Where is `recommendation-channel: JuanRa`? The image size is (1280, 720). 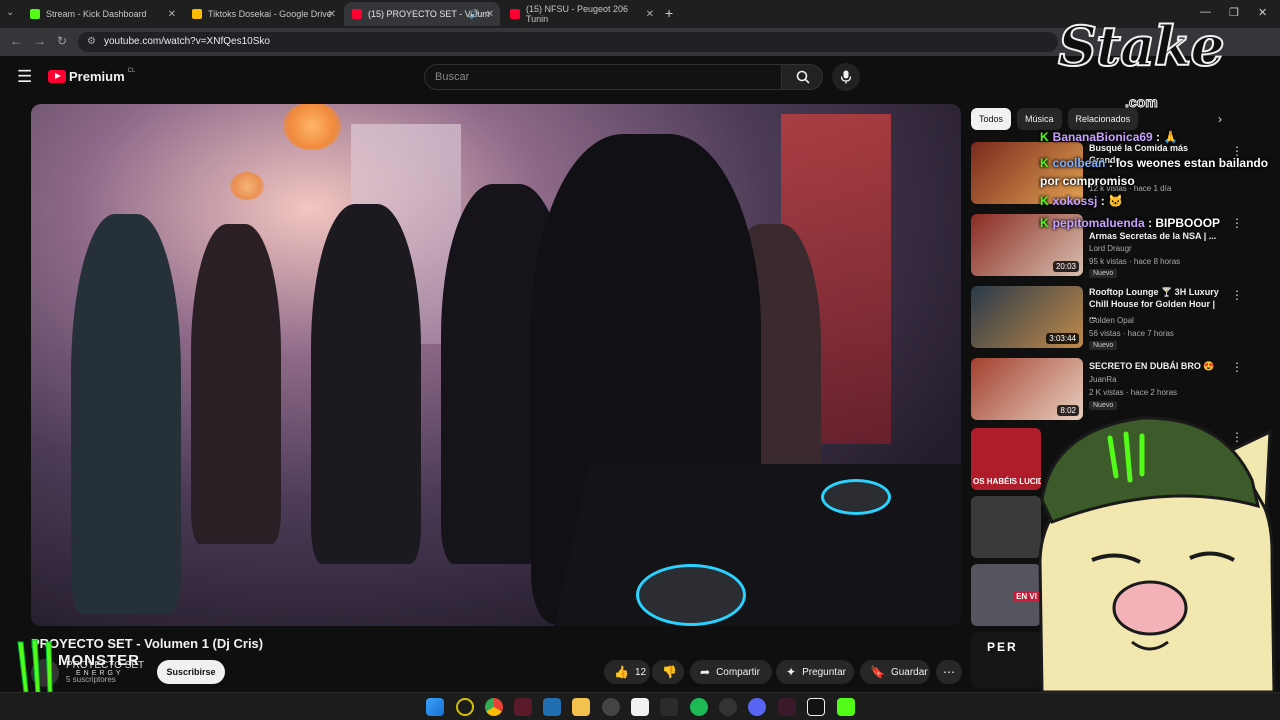
recommendation-channel: JuanRa is located at coordinates (1103, 379).